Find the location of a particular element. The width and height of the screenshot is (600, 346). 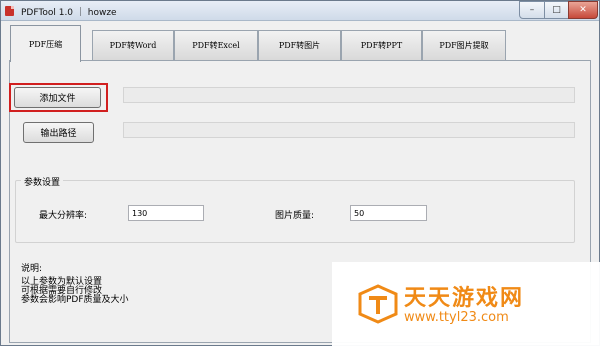

tab-pdf-to-excel: PDF转Excel is located at coordinates (216, 45).